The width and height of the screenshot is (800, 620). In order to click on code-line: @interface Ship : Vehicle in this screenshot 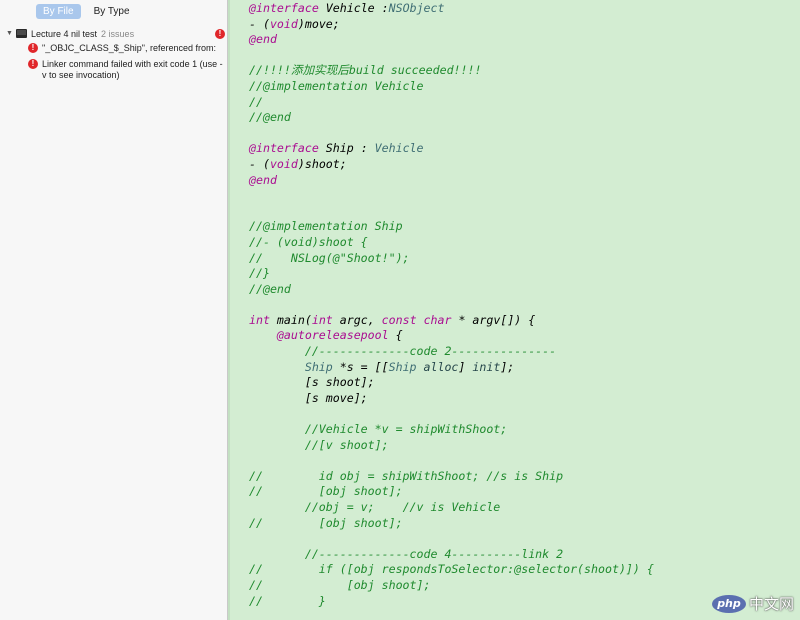, I will do `click(451, 149)`.